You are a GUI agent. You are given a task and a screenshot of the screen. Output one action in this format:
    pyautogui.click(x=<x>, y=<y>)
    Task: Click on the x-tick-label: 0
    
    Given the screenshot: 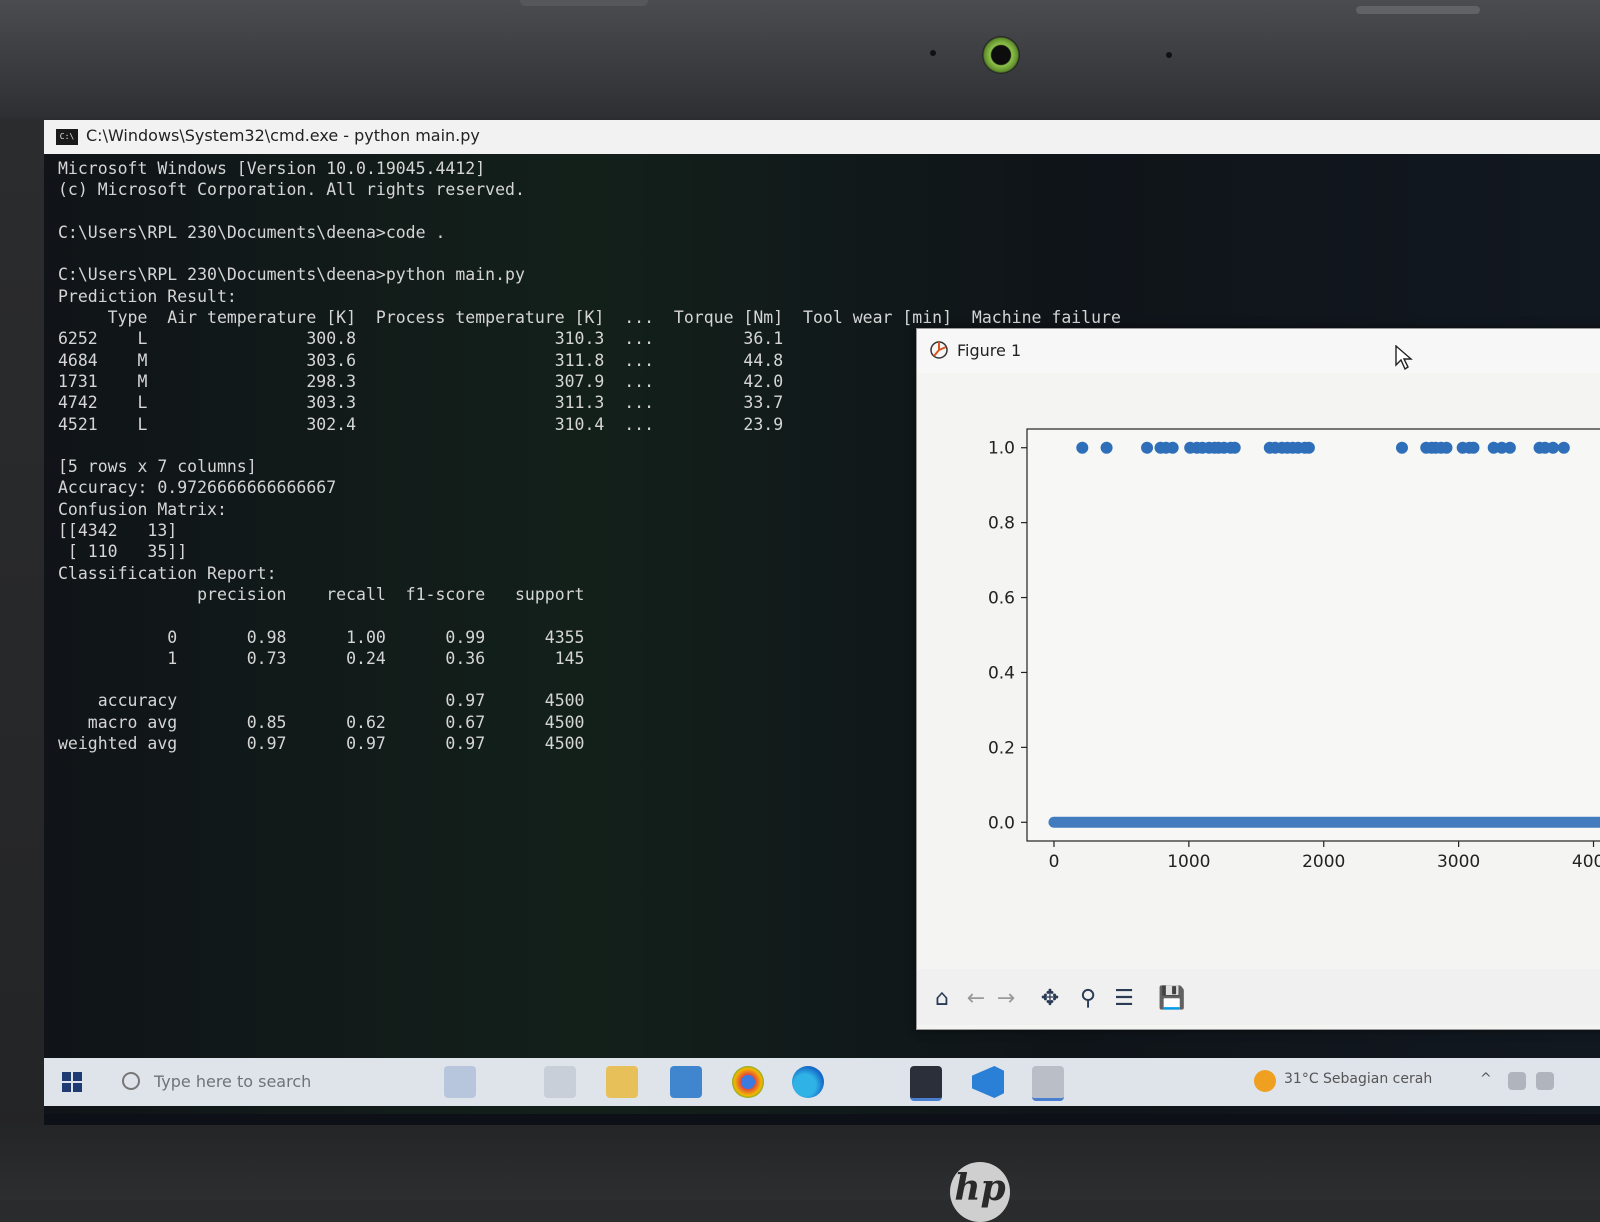 What is the action you would take?
    pyautogui.click(x=1054, y=862)
    